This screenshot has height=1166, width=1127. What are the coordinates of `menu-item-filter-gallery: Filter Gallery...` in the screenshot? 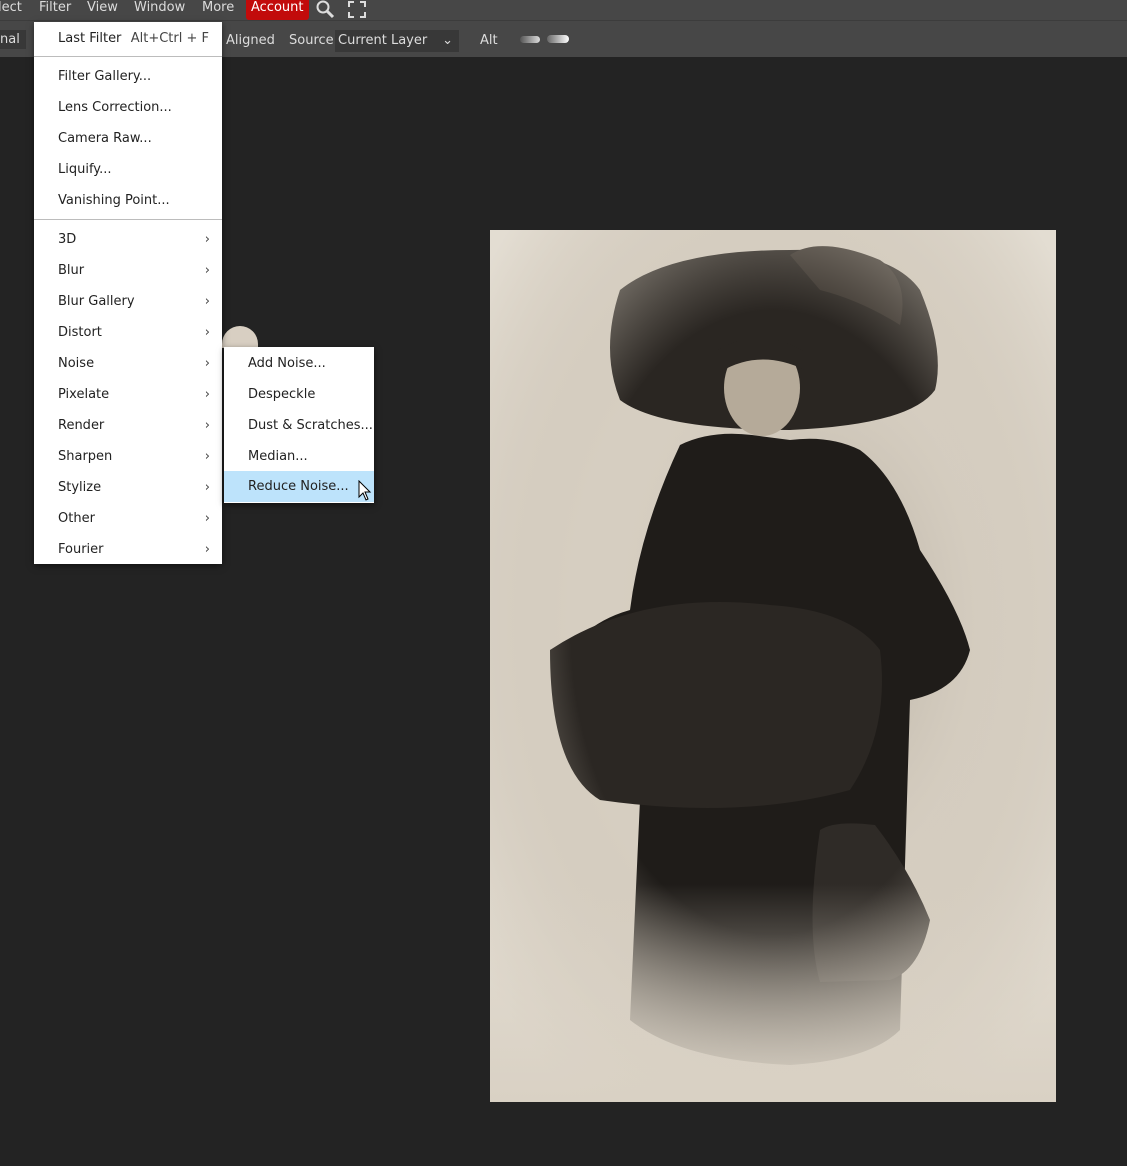 It's located at (128, 76).